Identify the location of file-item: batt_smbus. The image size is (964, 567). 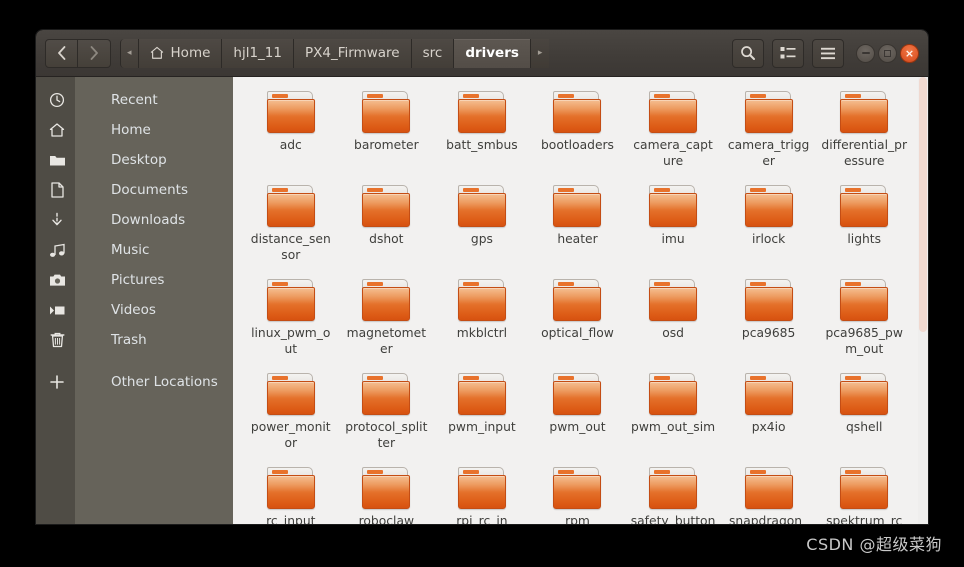
(482, 132).